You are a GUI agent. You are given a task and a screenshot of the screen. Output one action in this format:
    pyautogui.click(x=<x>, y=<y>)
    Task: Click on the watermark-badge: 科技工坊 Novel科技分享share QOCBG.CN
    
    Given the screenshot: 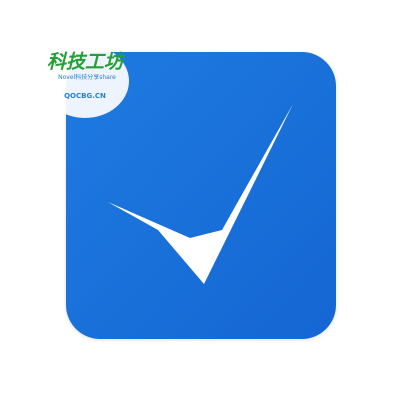 What is the action you would take?
    pyautogui.click(x=85, y=81)
    